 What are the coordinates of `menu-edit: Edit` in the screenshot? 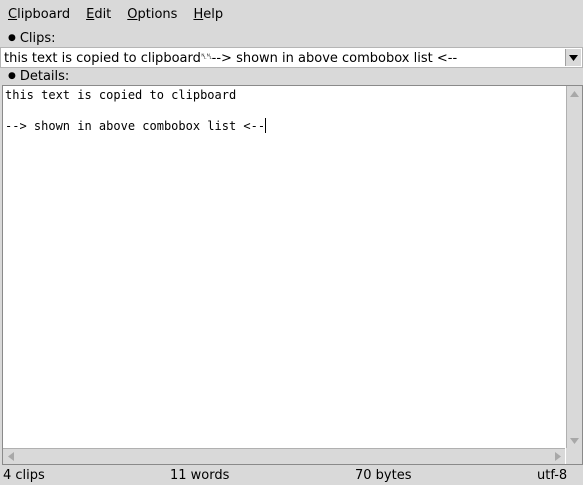 It's located at (98, 14).